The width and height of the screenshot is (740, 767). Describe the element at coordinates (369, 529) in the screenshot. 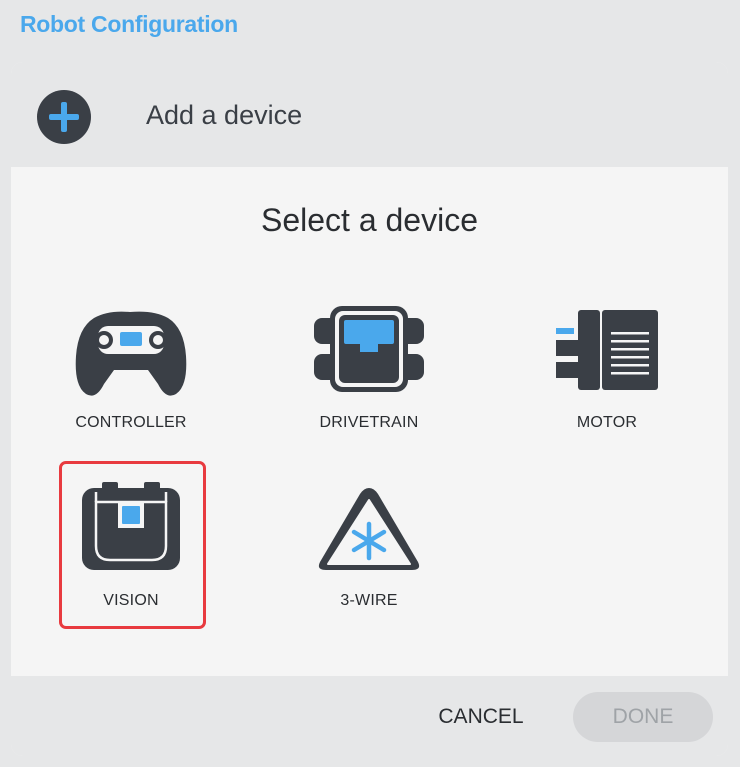

I see `three-wire-icon` at that location.